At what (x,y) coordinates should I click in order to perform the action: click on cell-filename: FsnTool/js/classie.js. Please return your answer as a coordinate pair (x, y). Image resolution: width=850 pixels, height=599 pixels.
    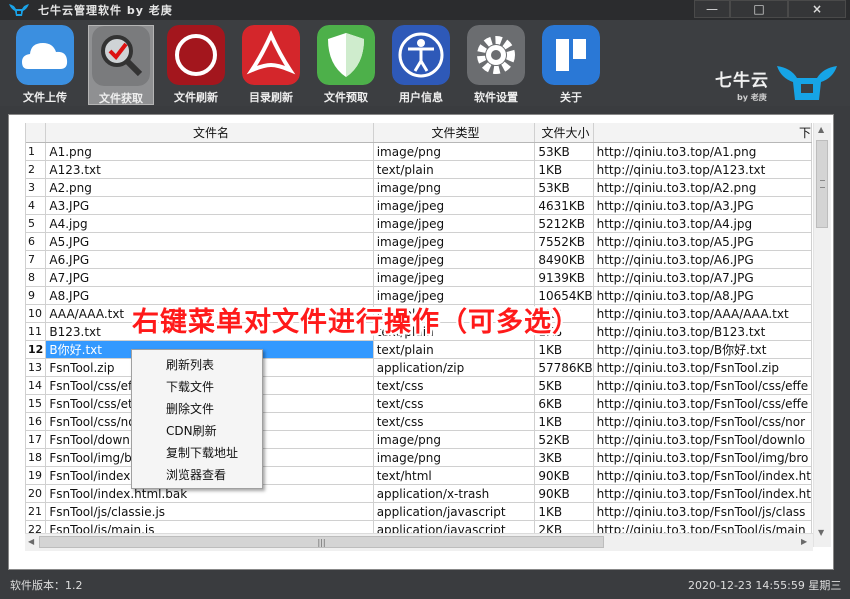
    Looking at the image, I should click on (209, 511).